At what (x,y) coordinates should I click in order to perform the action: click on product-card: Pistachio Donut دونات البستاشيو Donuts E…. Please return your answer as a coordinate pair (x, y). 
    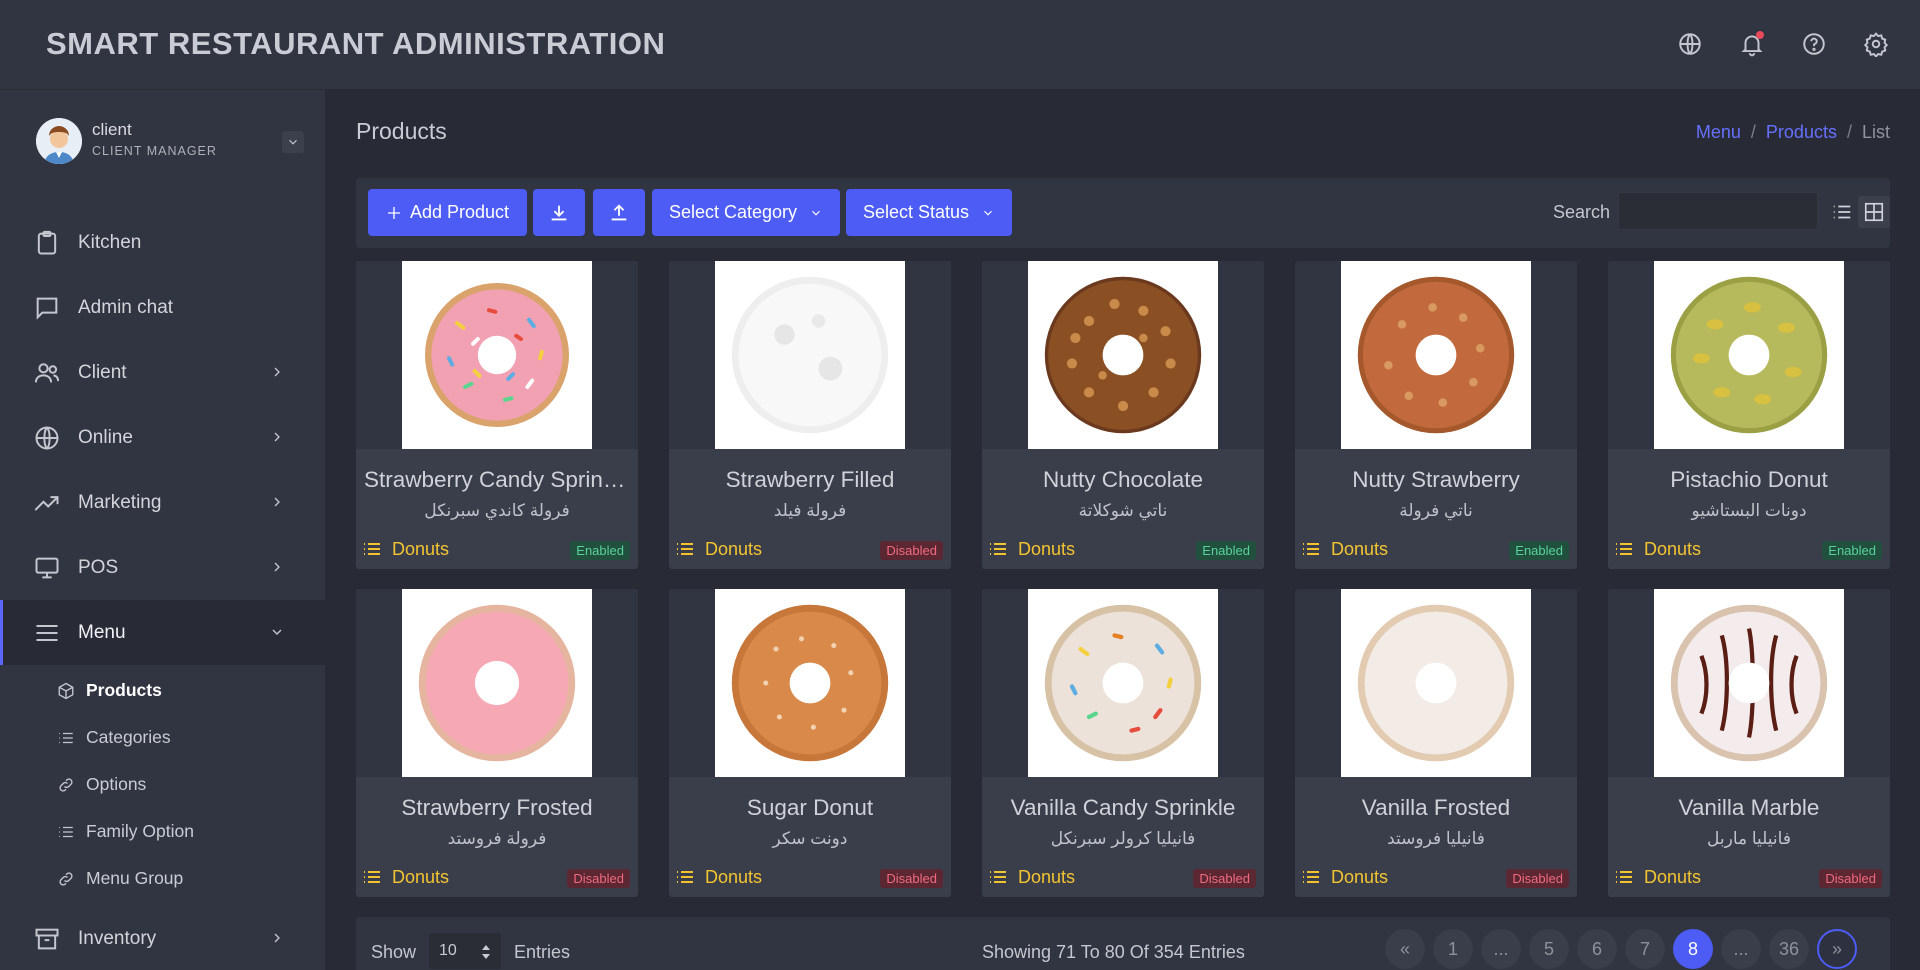
    Looking at the image, I should click on (1749, 415).